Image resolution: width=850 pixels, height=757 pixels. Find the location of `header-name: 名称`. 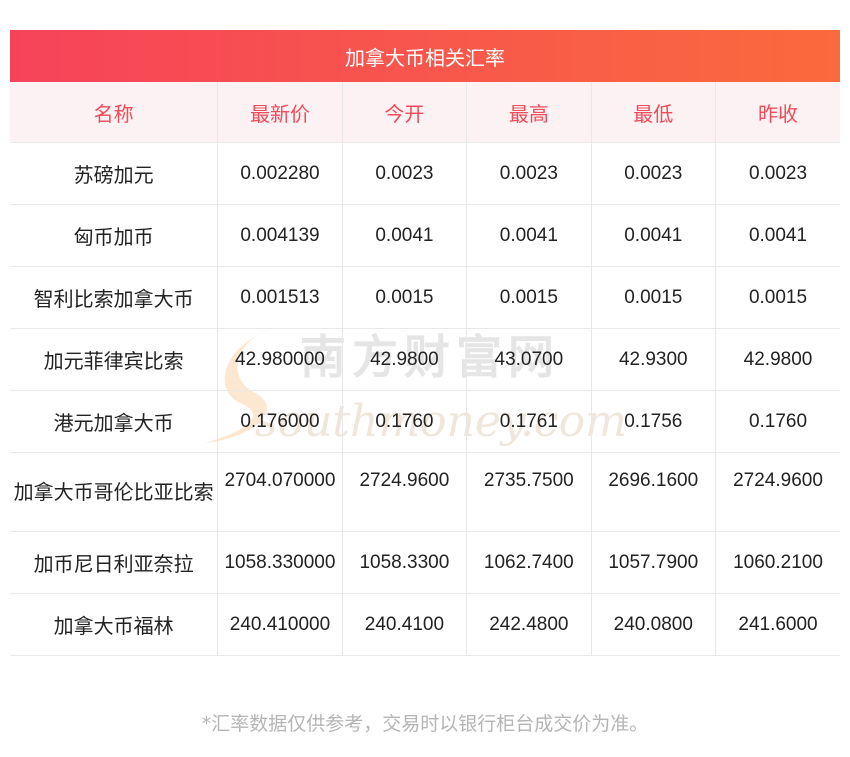

header-name: 名称 is located at coordinates (114, 112).